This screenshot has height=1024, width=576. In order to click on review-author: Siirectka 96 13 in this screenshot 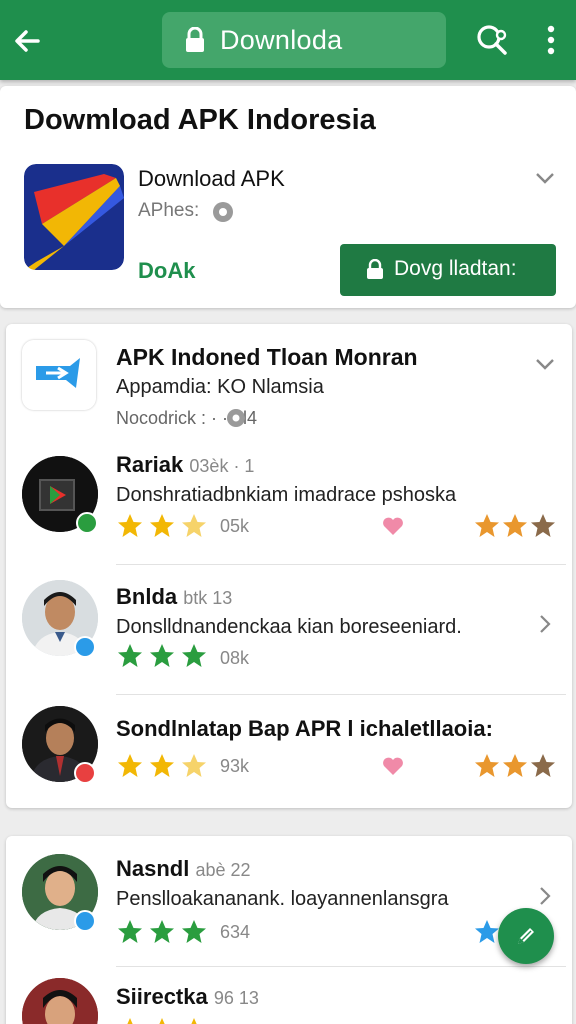, I will do `click(187, 996)`.